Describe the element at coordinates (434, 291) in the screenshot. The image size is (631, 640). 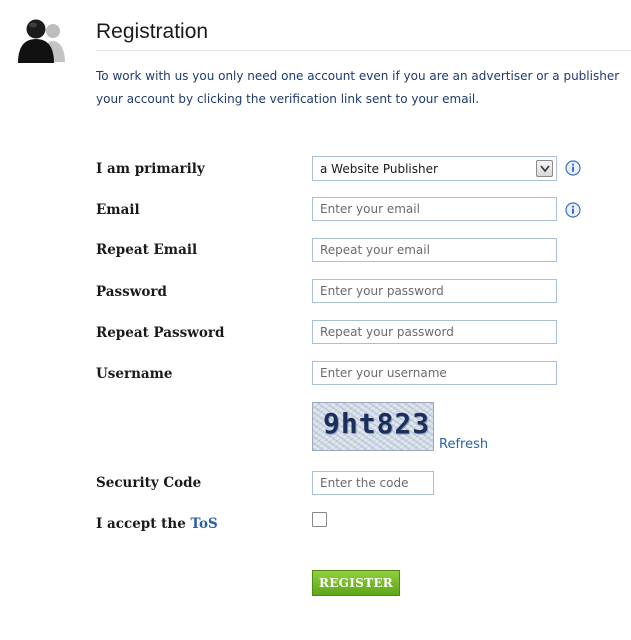
I see `password-field` at that location.